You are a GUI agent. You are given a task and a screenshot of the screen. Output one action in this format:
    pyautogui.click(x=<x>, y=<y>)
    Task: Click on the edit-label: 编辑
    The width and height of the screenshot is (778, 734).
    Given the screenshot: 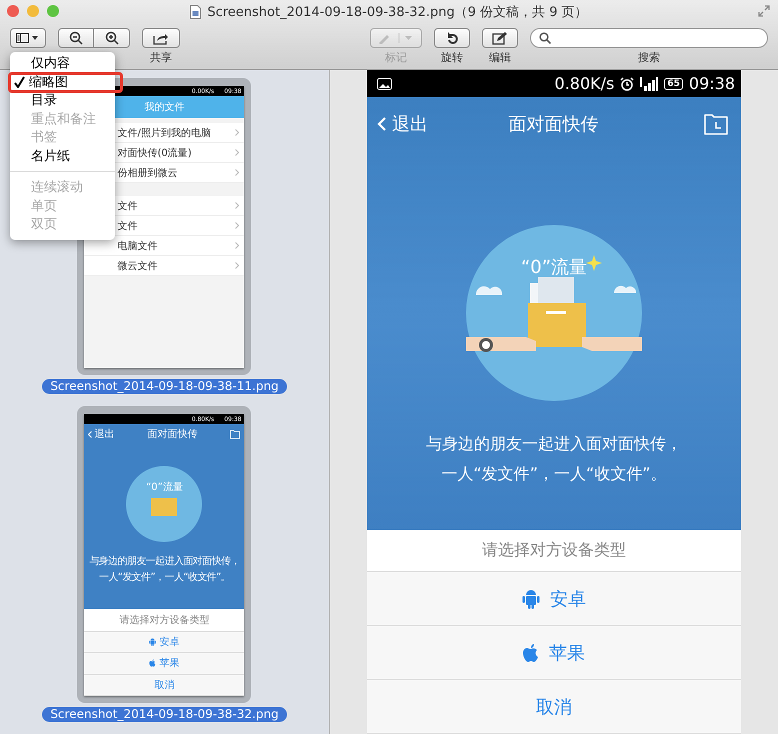 What is the action you would take?
    pyautogui.click(x=500, y=57)
    